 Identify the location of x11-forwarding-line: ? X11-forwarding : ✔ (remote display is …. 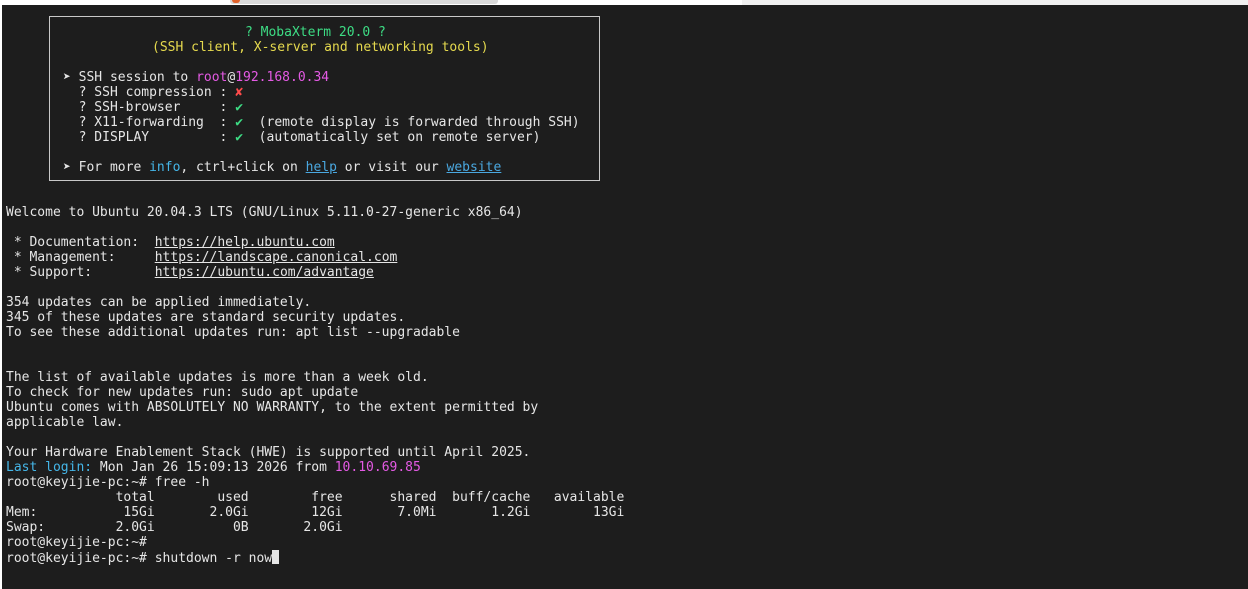
(321, 122).